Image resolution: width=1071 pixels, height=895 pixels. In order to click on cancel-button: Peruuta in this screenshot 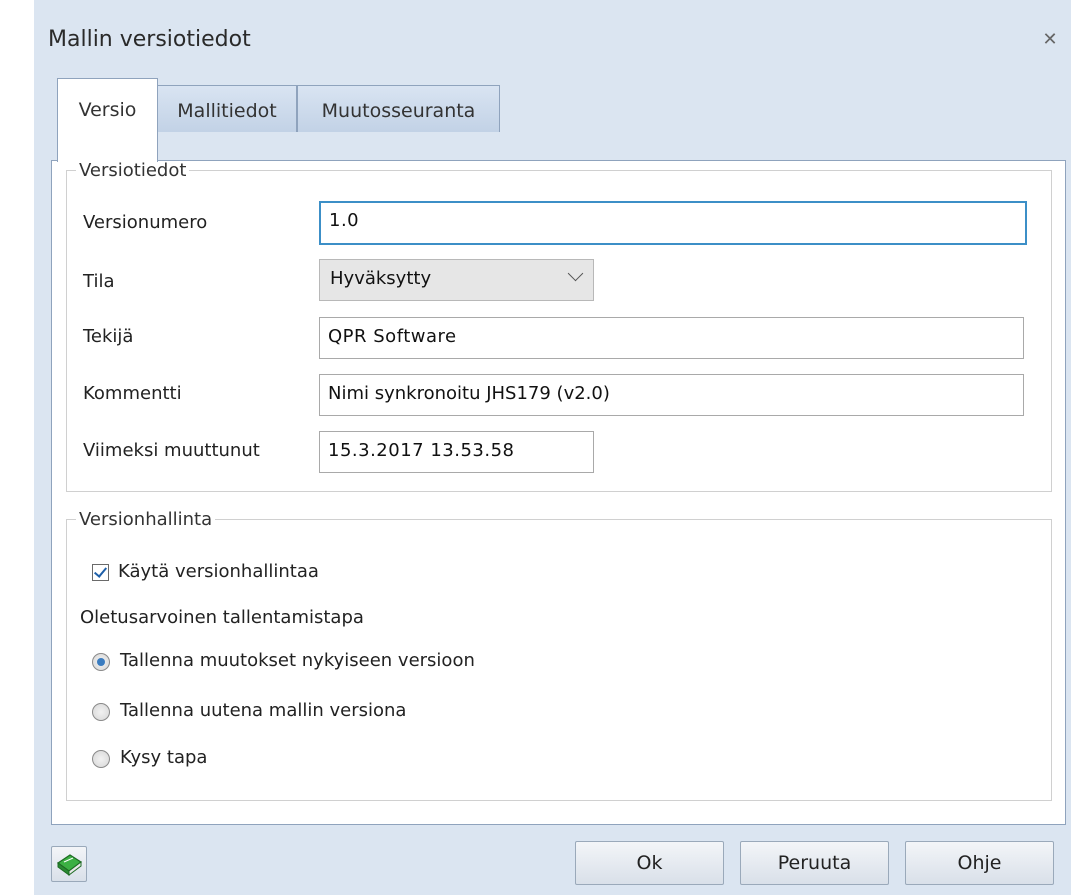, I will do `click(814, 863)`.